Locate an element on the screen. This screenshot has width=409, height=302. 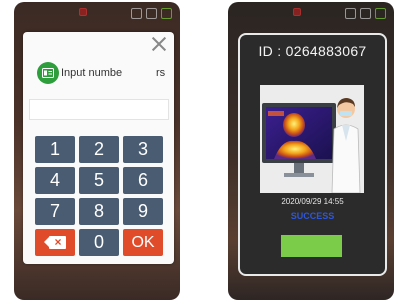
backspace-button: × is located at coordinates (55, 242).